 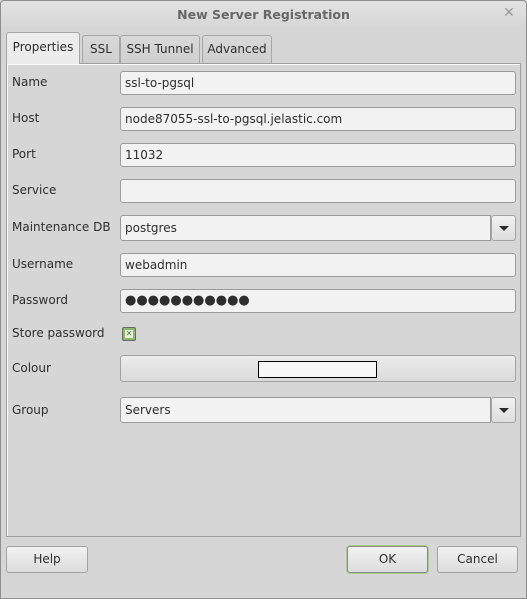 What do you see at coordinates (31, 368) in the screenshot?
I see `colour-label: Colour` at bounding box center [31, 368].